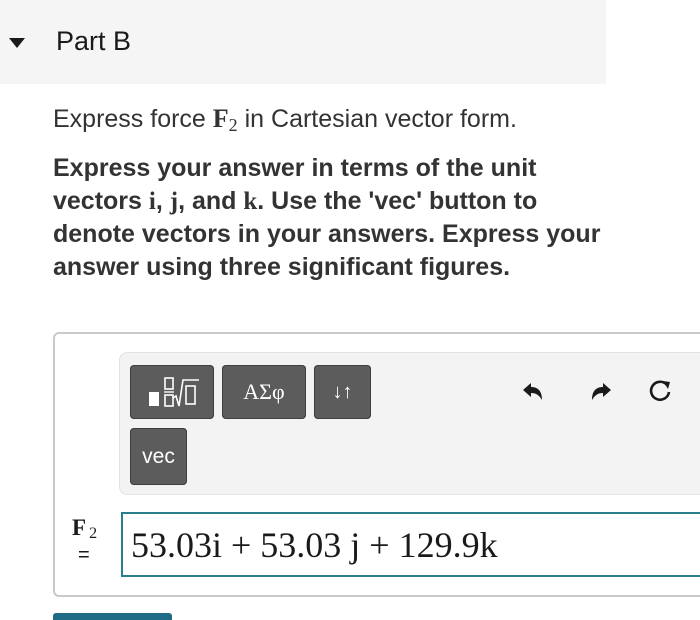 This screenshot has width=700, height=620. Describe the element at coordinates (264, 392) in the screenshot. I see `greek-symbols-button: ΑΣφ` at that location.